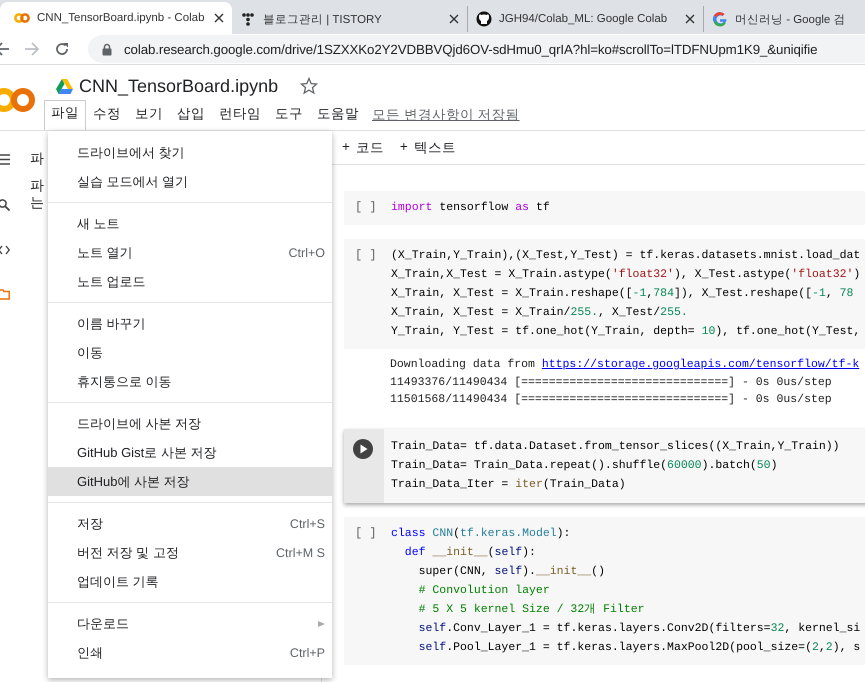 The image size is (865, 682). What do you see at coordinates (178, 86) in the screenshot?
I see `notebook-title: CNN_TensorBoard.ipynb` at bounding box center [178, 86].